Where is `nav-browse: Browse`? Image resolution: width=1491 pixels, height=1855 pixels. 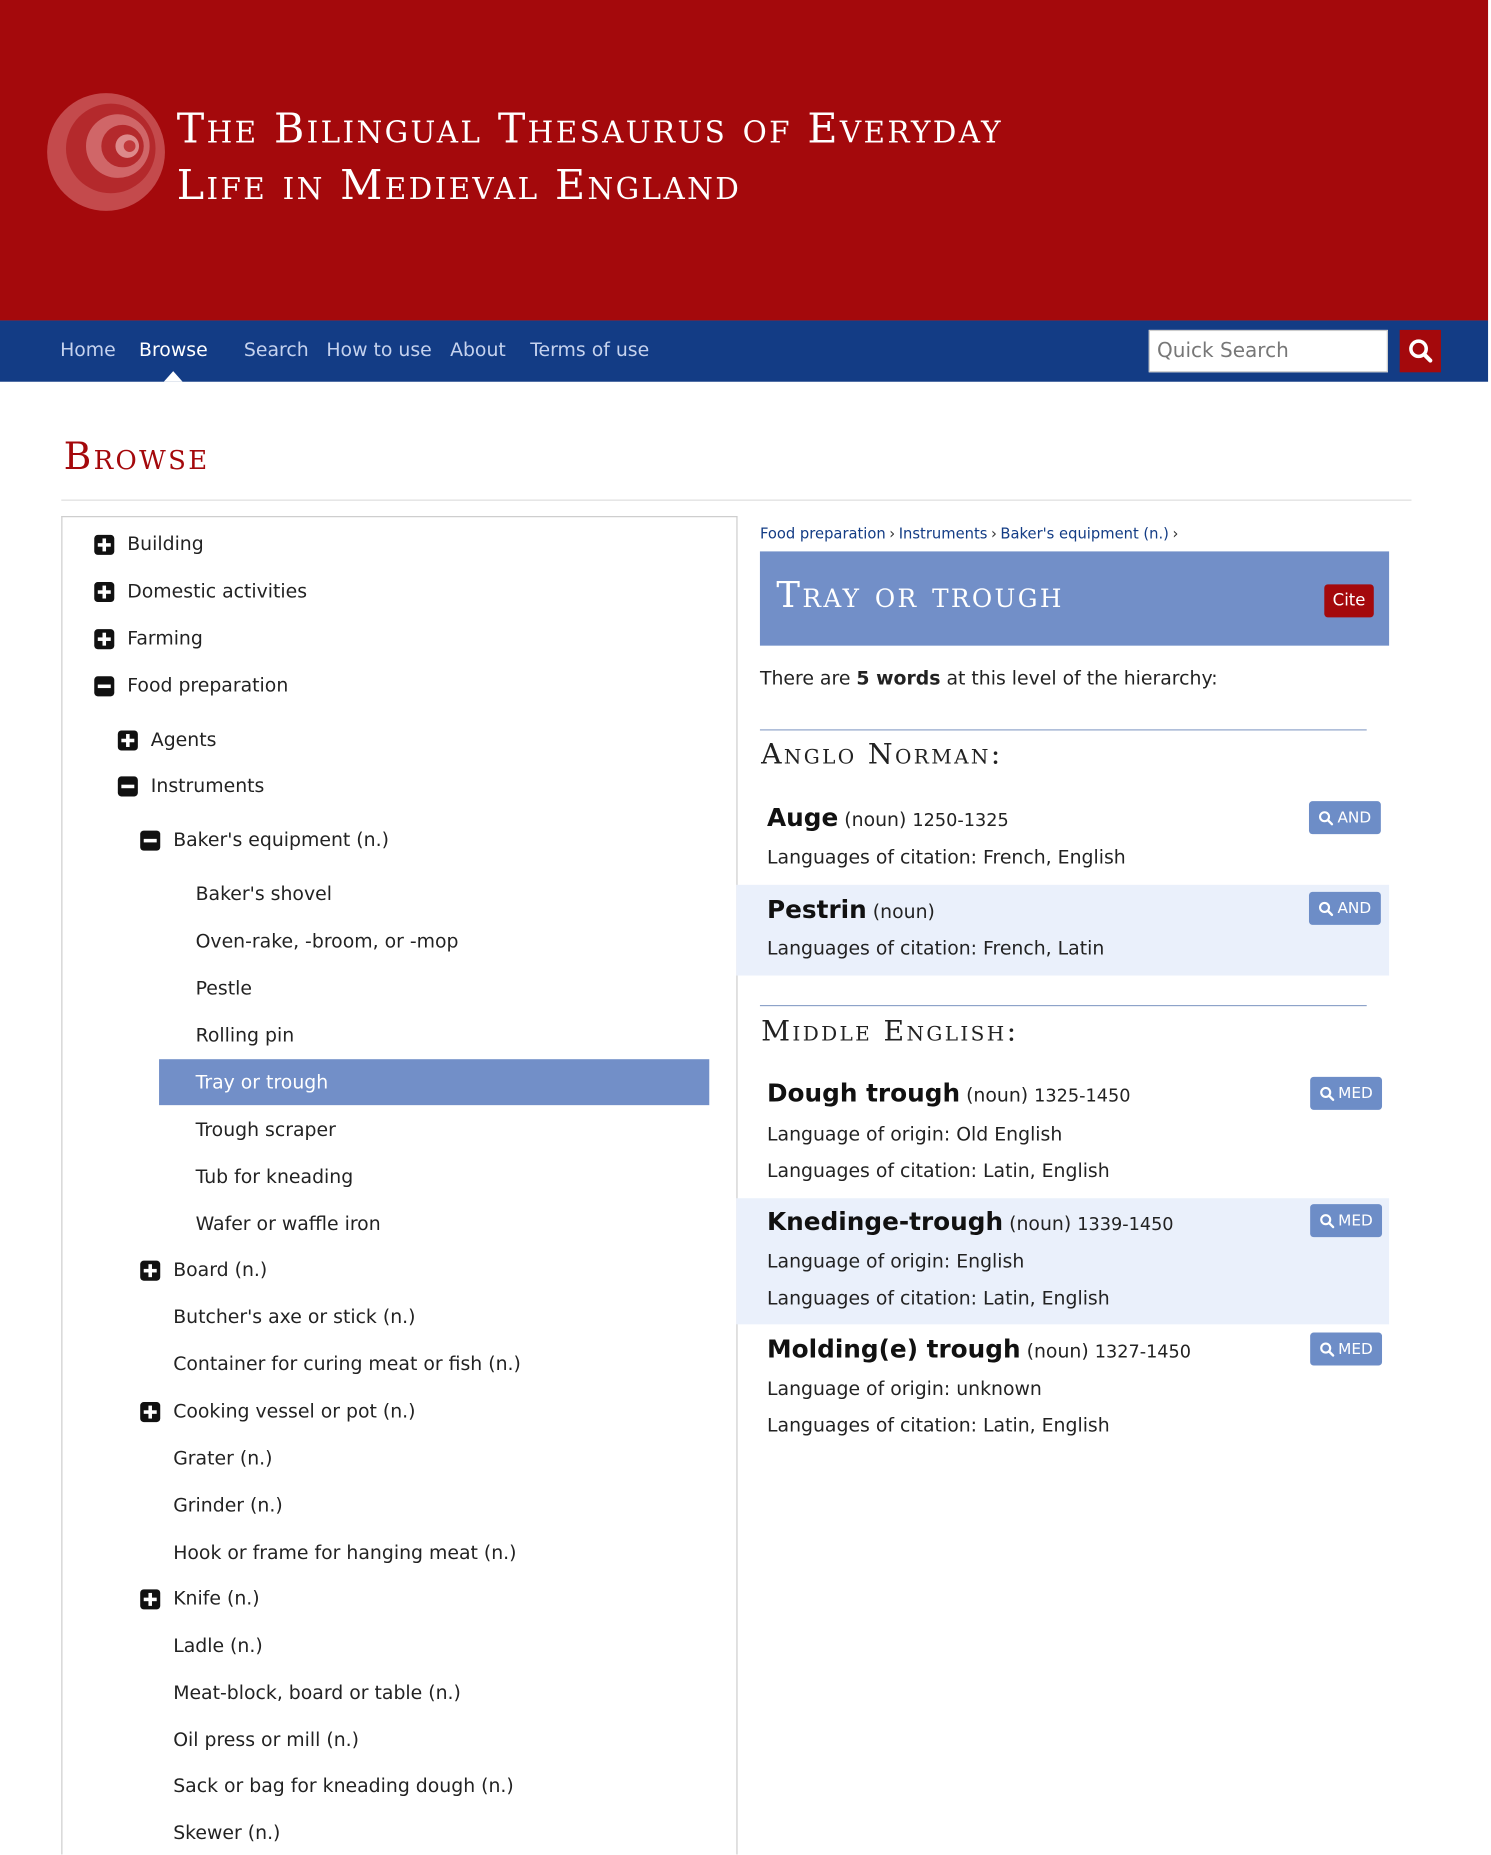 nav-browse: Browse is located at coordinates (173, 349).